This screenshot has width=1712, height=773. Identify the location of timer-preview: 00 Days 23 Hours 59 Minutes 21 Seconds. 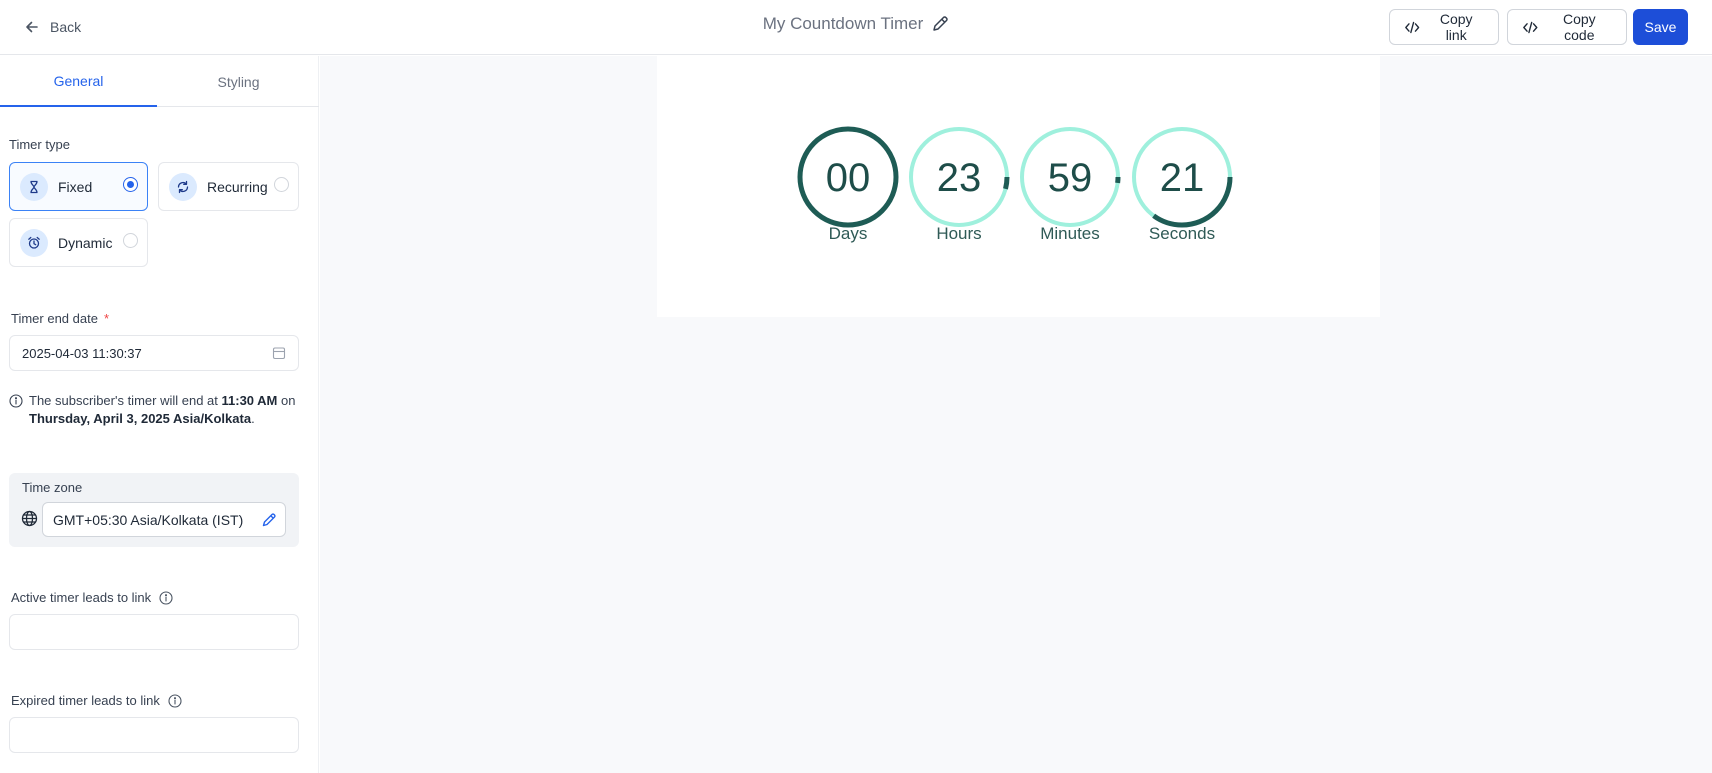
(1018, 186).